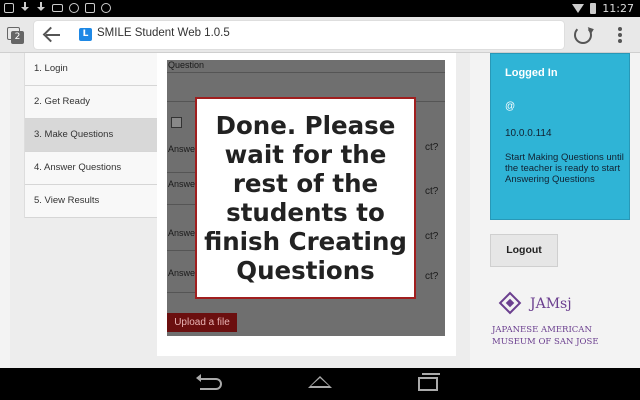 The width and height of the screenshot is (640, 400). I want to click on overflow-menu-icon, so click(620, 35).